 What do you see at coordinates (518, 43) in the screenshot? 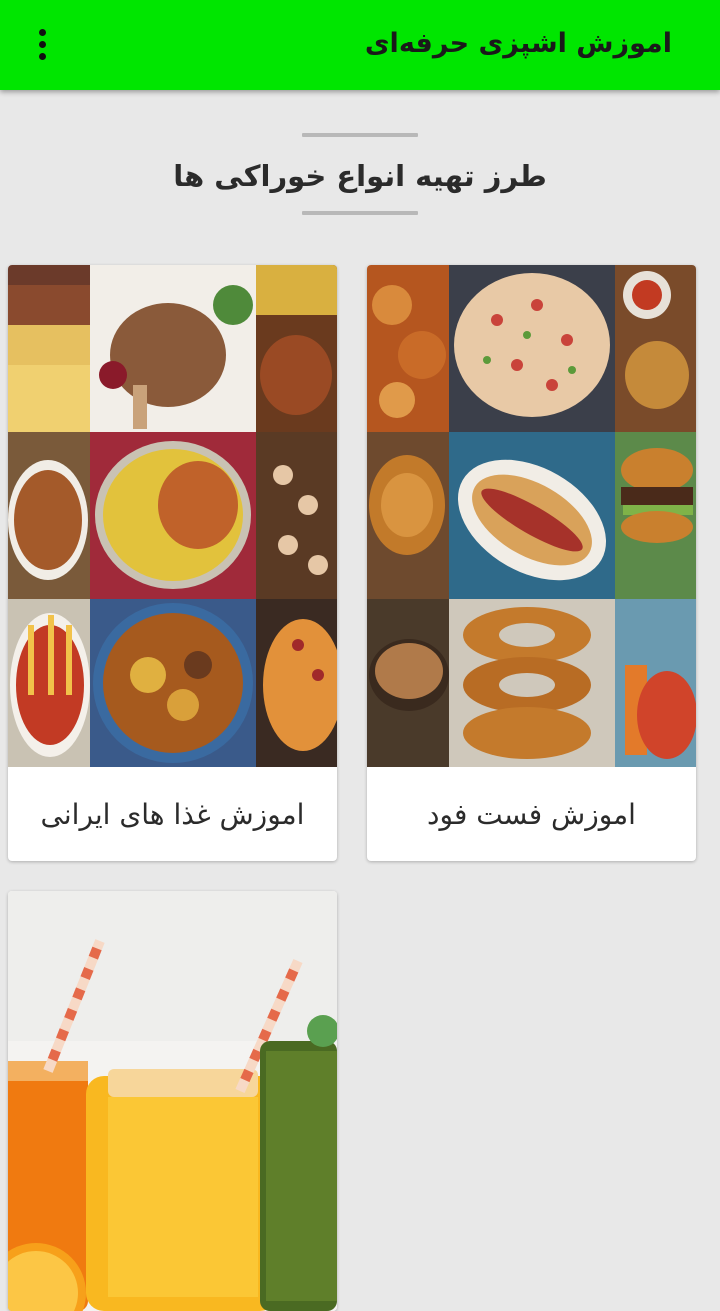
I see `app-title: اموزش اشپزی حرفه‌ای` at bounding box center [518, 43].